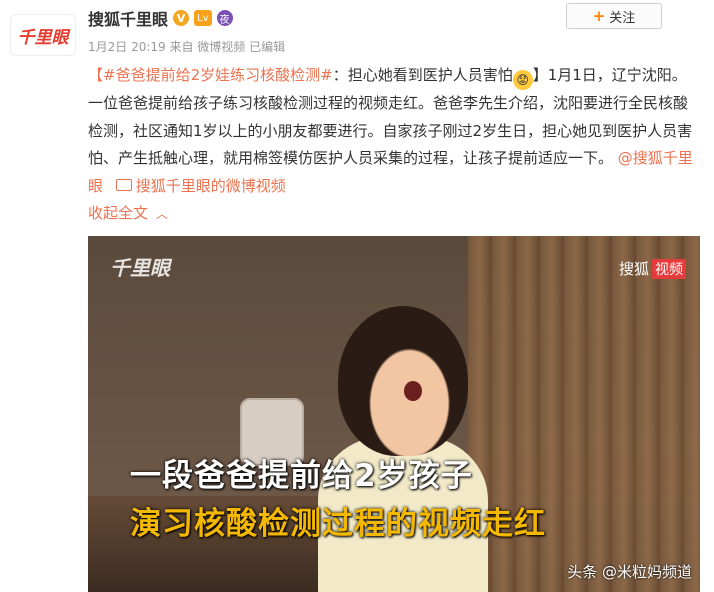  I want to click on video-watermark-logo: 千里眼, so click(140, 268).